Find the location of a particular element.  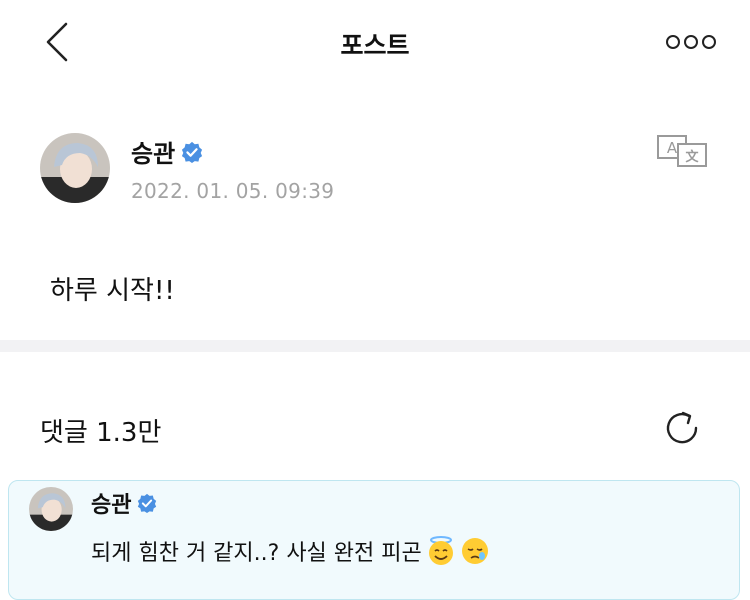

svg-text: A is located at coordinates (672, 148).